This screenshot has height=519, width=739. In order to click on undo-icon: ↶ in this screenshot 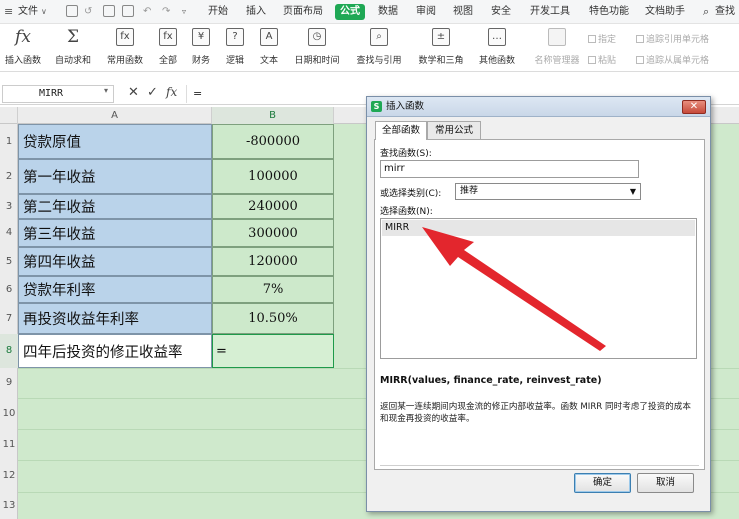, I will do `click(147, 12)`.